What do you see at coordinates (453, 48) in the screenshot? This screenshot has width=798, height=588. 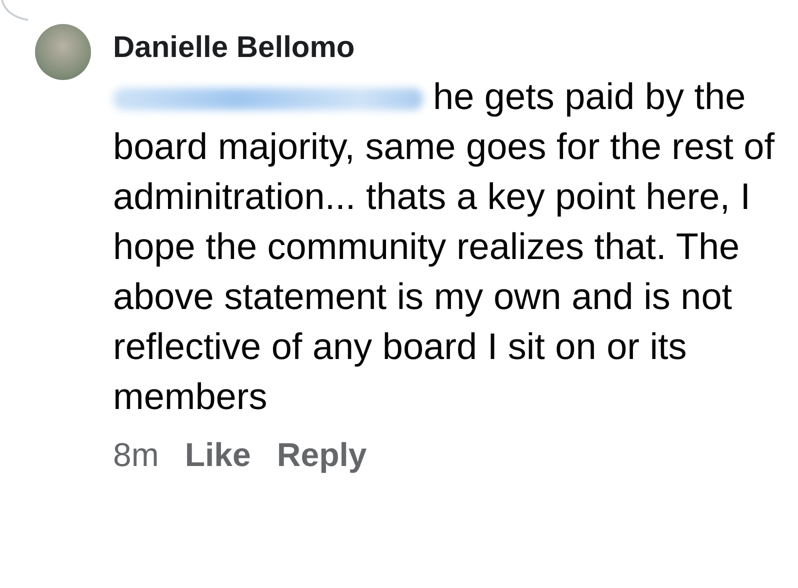 I see `author-name: Danielle Bellomo` at bounding box center [453, 48].